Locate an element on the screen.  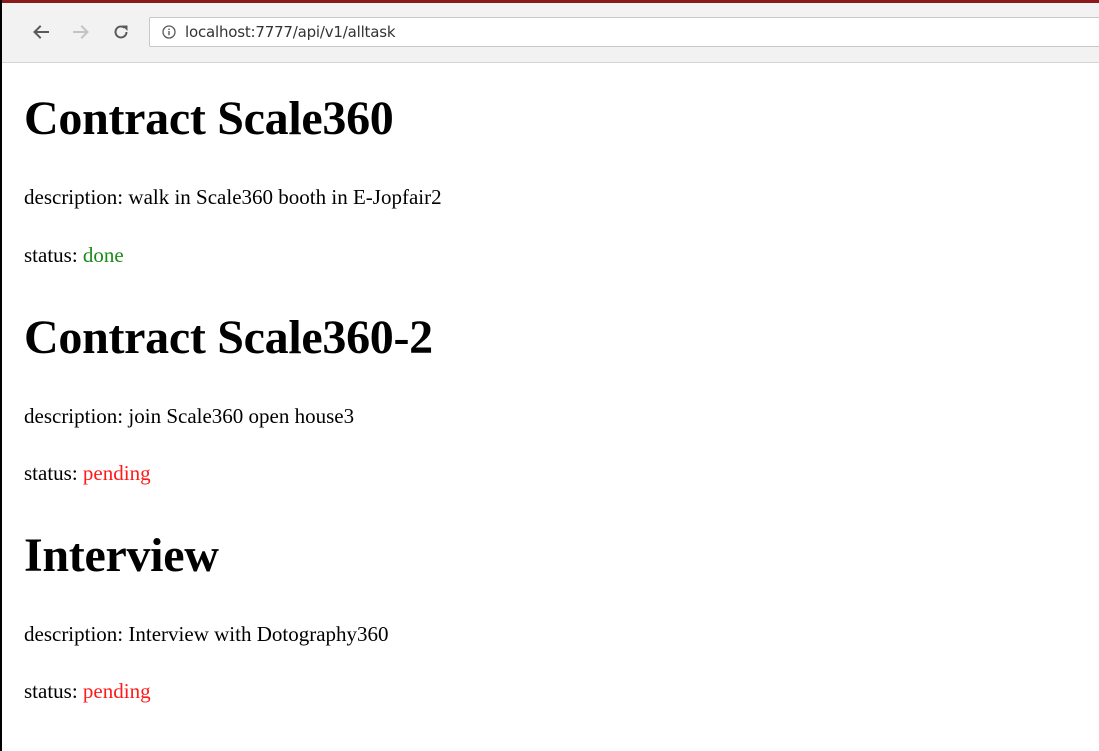
info-icon is located at coordinates (169, 32).